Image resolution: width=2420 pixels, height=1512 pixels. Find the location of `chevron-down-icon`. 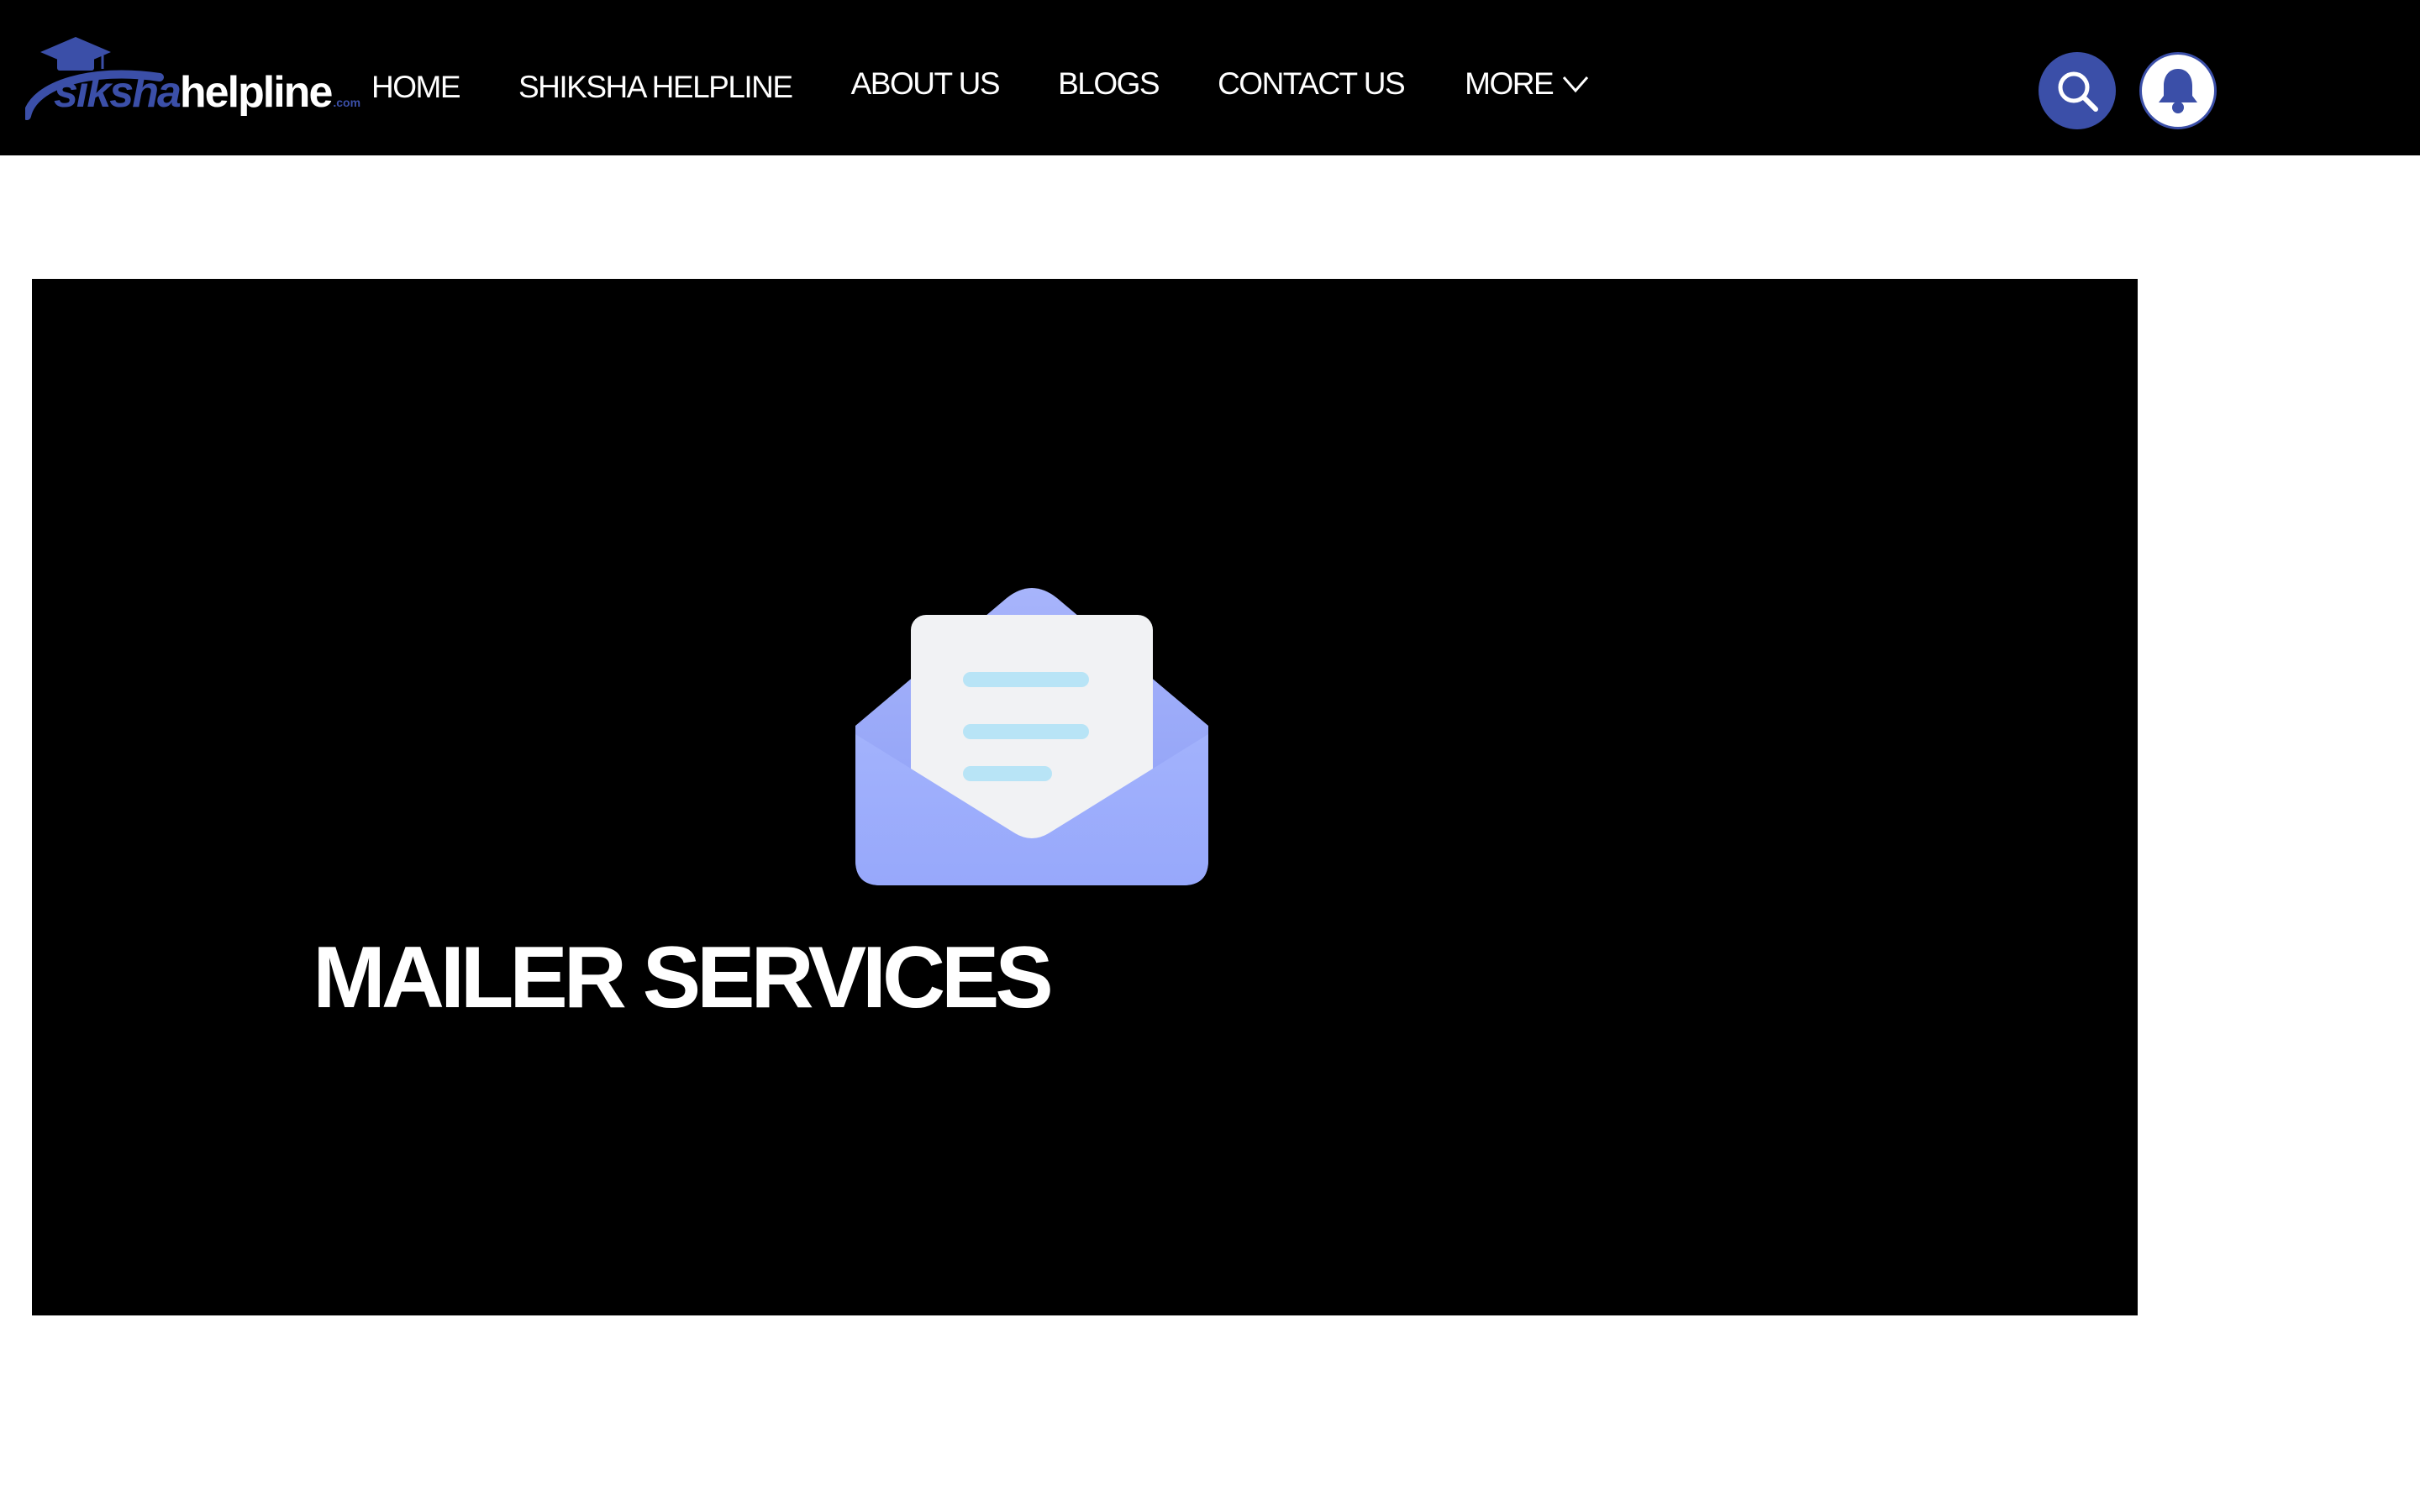

chevron-down-icon is located at coordinates (1575, 84).